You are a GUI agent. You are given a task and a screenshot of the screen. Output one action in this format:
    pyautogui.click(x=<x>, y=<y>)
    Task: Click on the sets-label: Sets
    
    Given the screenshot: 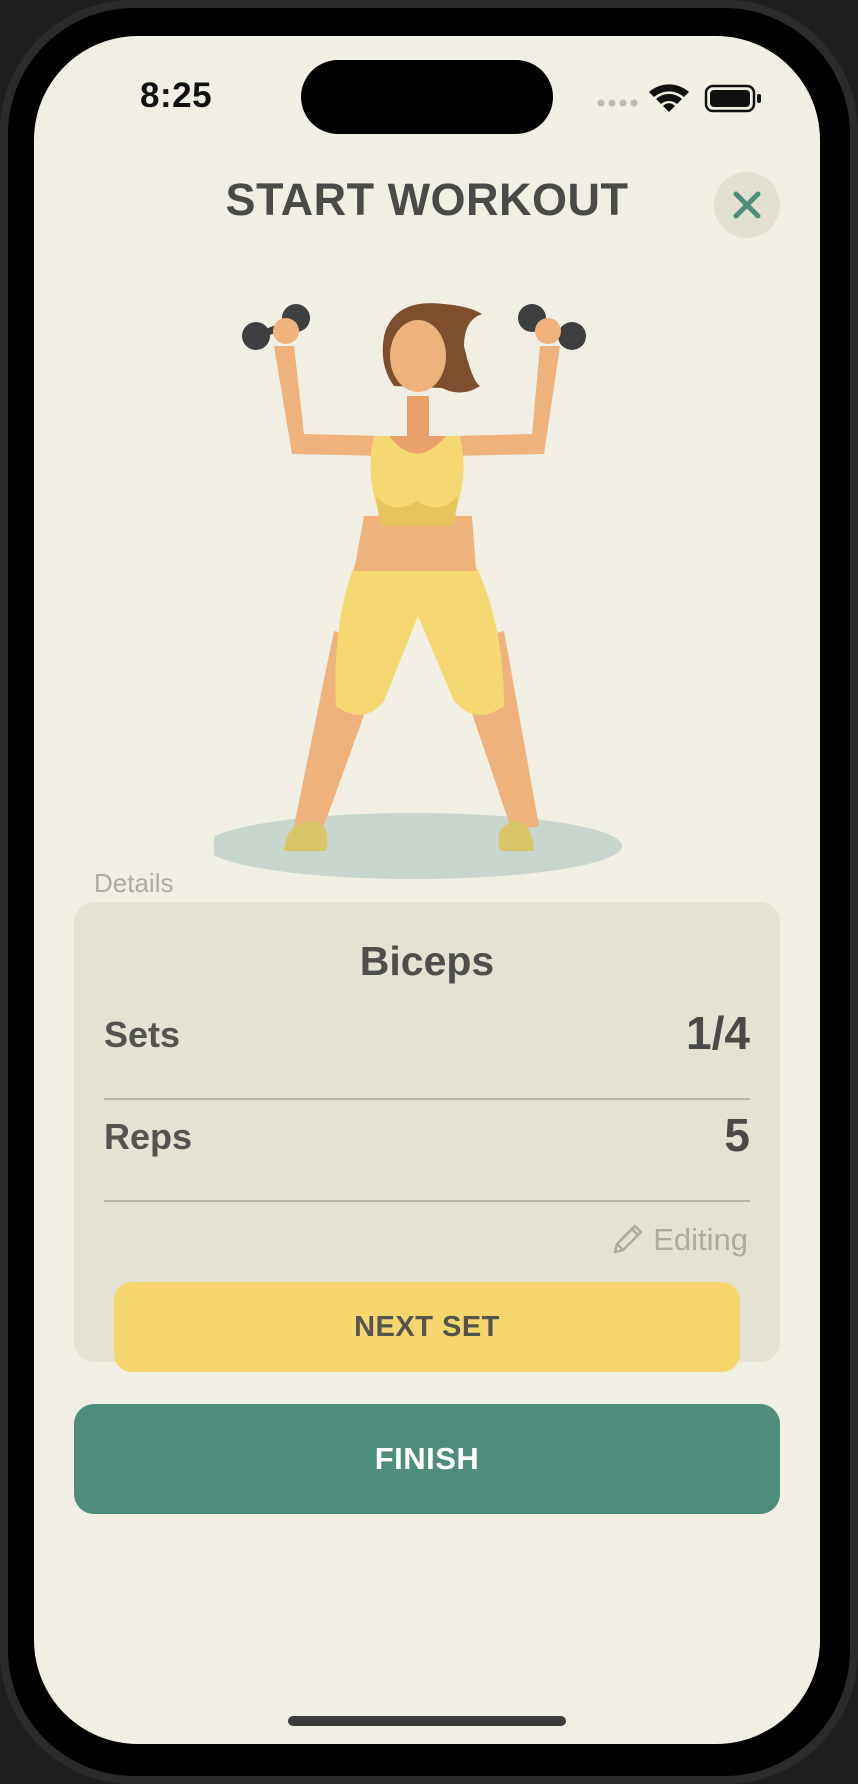 What is the action you would take?
    pyautogui.click(x=142, y=1034)
    